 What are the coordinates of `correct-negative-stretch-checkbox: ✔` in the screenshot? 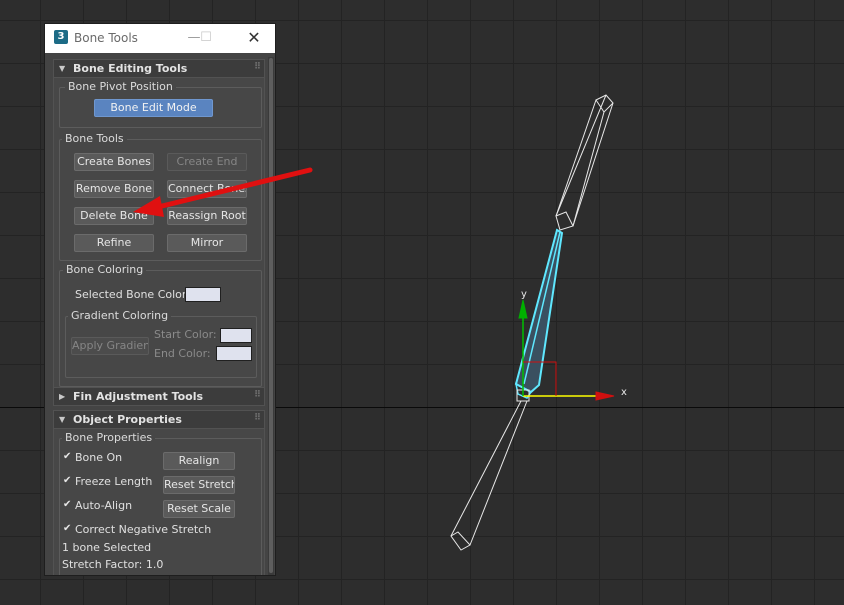 It's located at (67, 528).